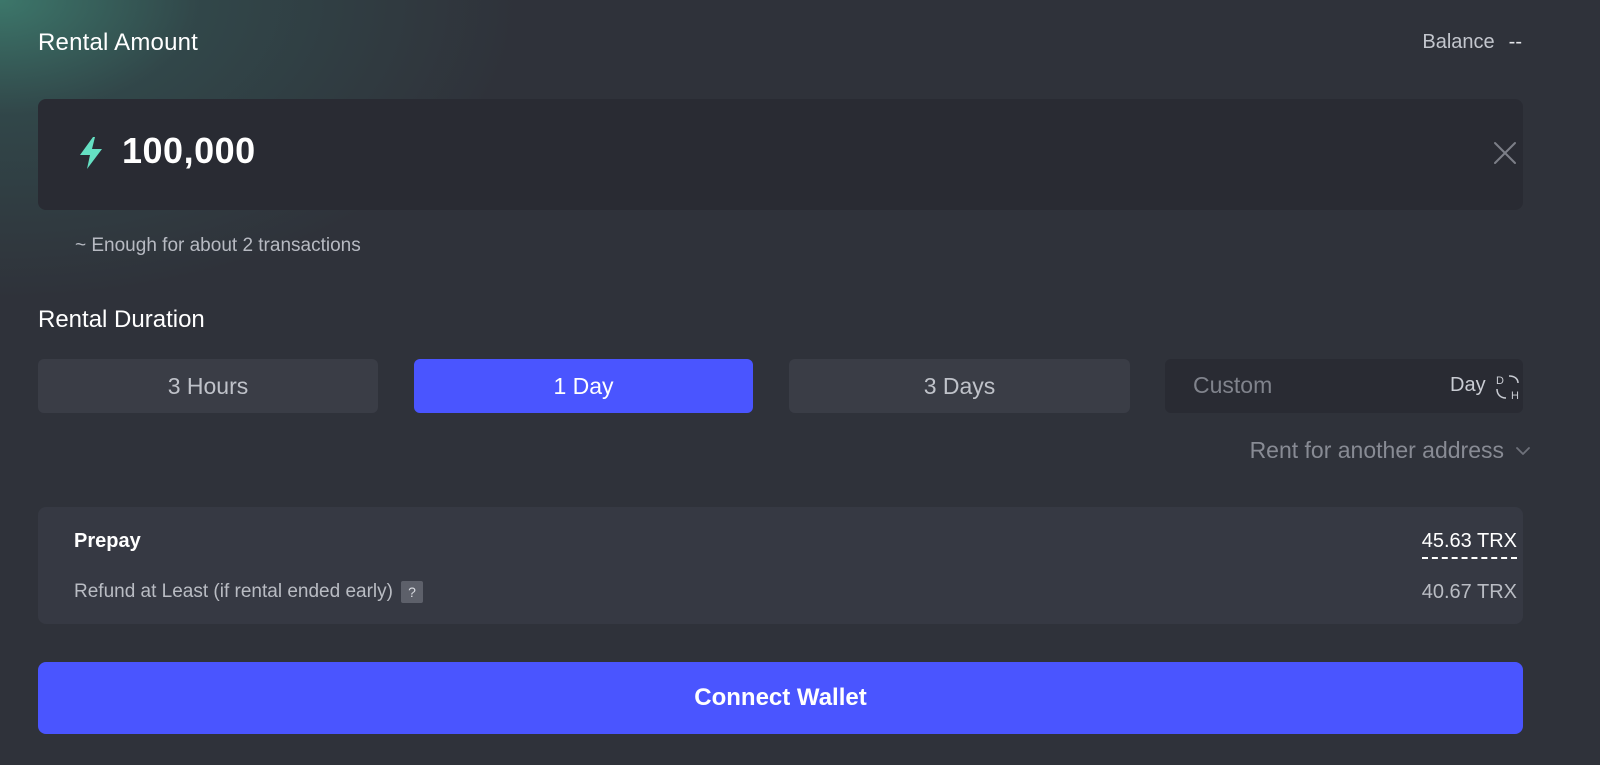  I want to click on close-icon, so click(1505, 153).